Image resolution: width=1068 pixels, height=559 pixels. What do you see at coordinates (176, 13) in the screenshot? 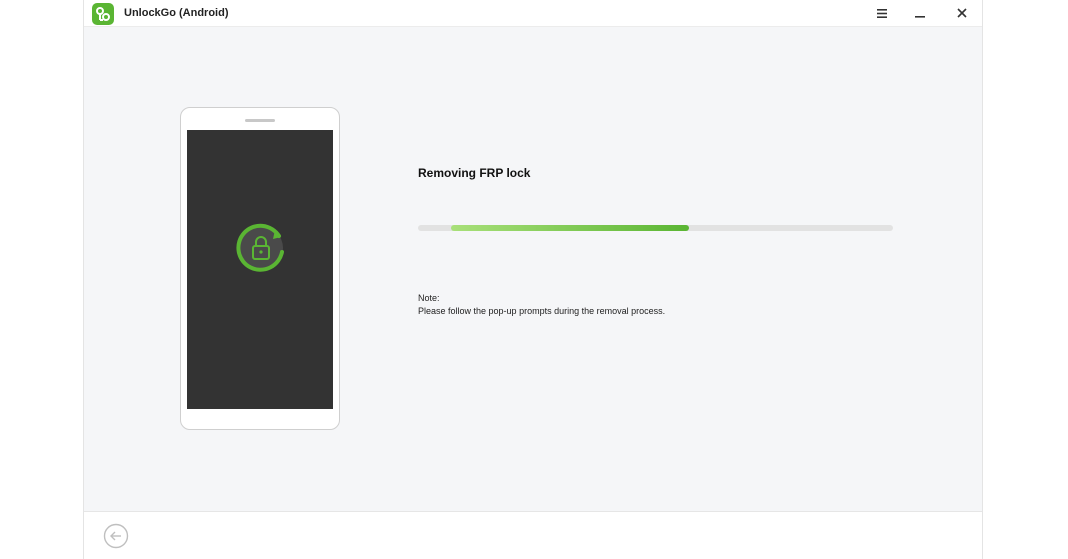
I see `window-title: UnlockGo (Android)` at bounding box center [176, 13].